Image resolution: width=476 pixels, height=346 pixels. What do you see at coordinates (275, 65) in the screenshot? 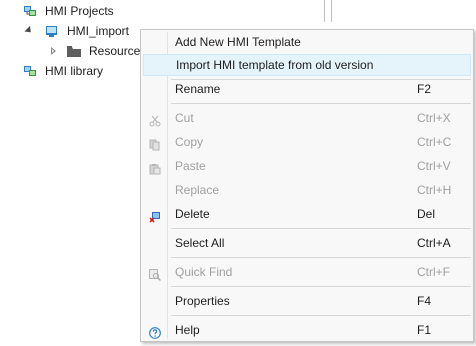
I see `menu-item-label: Import HMI template from old version` at bounding box center [275, 65].